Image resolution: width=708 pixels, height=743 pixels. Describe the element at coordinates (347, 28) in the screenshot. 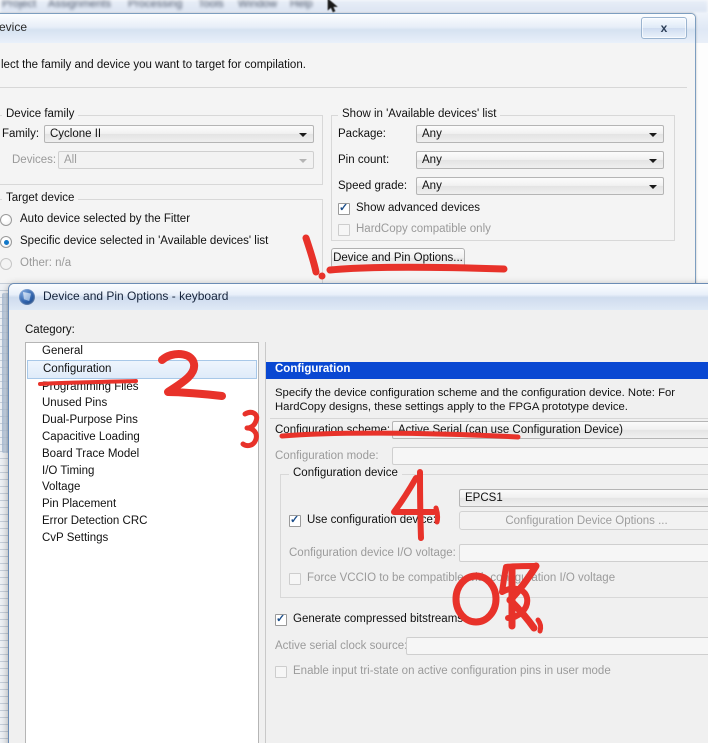

I see `device-window-titlebar: evice x` at that location.